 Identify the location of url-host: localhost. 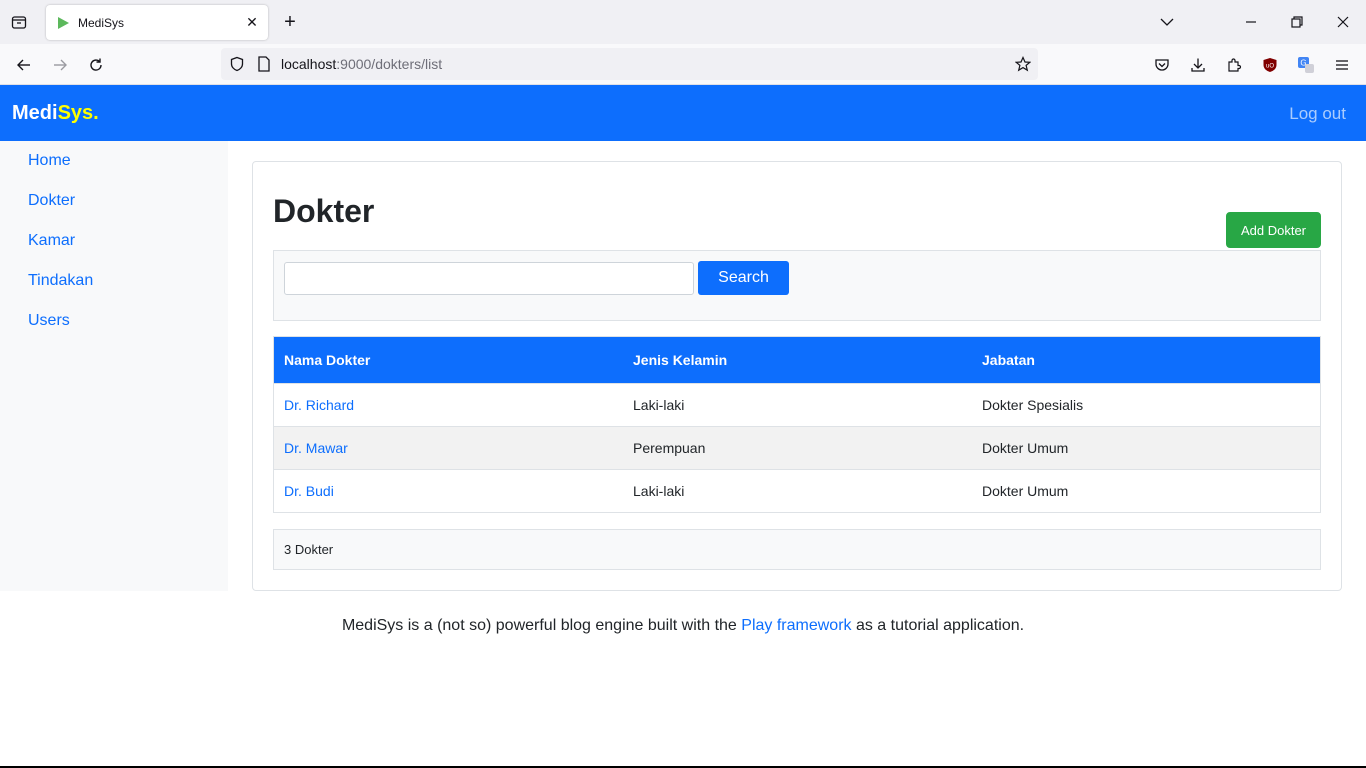
(309, 64).